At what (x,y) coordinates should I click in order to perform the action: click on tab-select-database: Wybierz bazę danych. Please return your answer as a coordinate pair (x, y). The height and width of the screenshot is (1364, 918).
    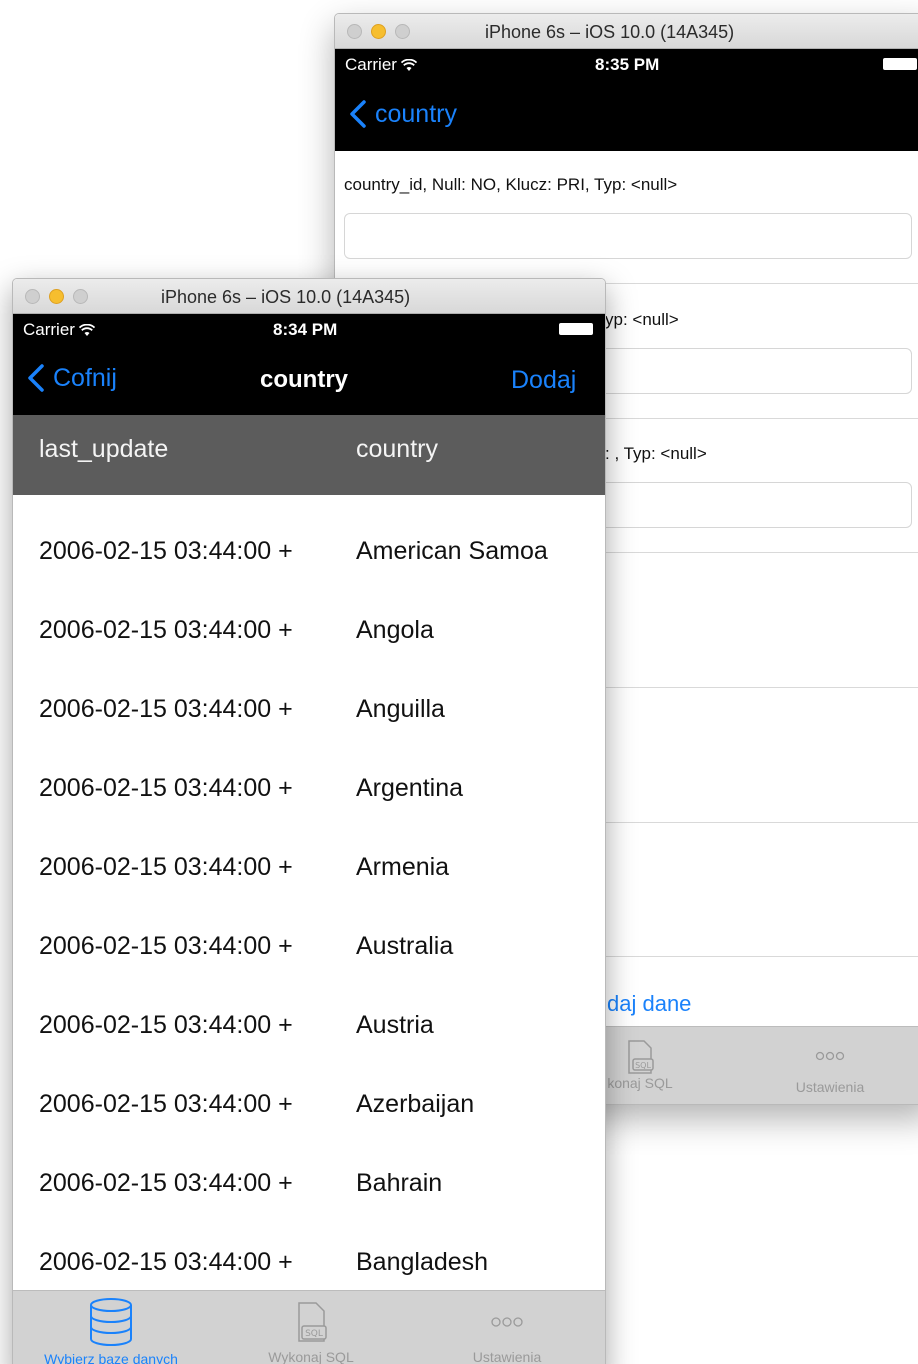
    Looking at the image, I should click on (111, 1330).